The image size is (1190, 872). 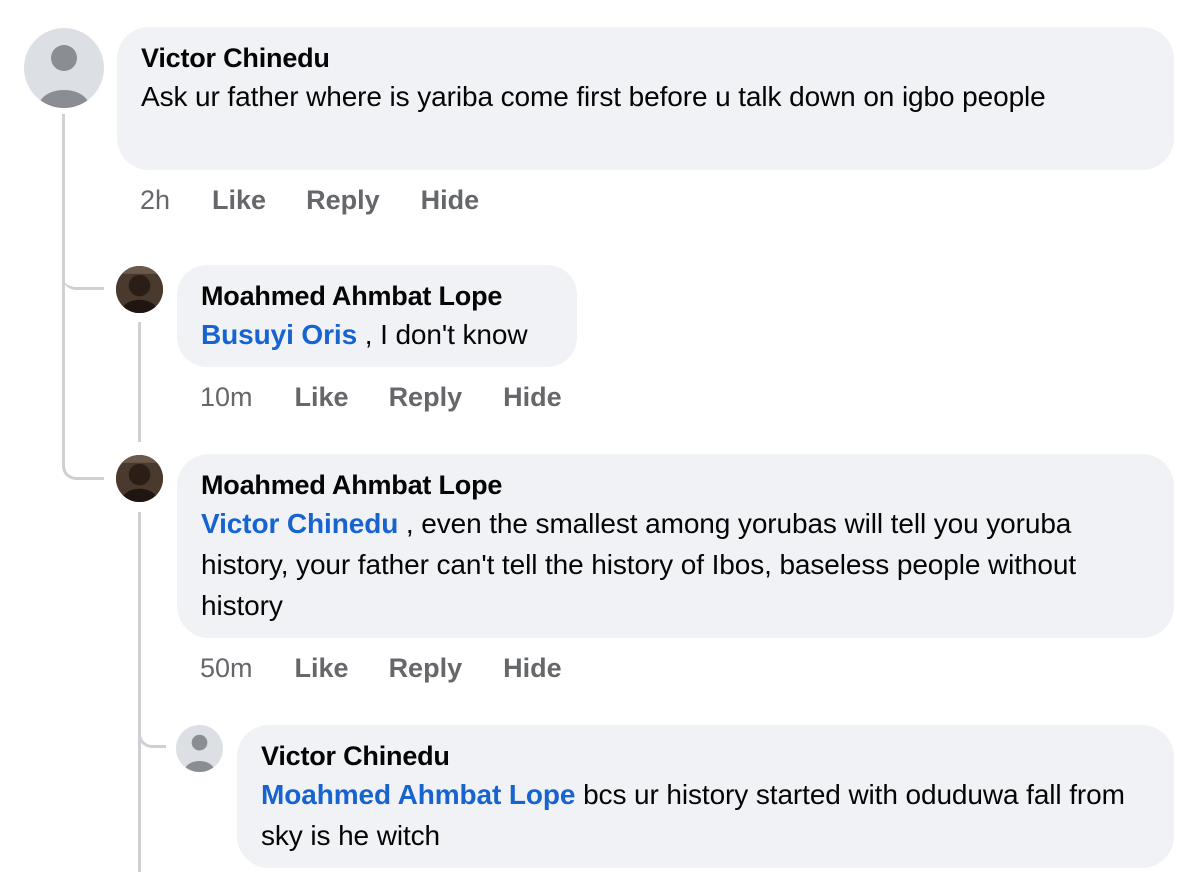 I want to click on comment-actions: 2h Like Reply Hide, so click(x=309, y=200).